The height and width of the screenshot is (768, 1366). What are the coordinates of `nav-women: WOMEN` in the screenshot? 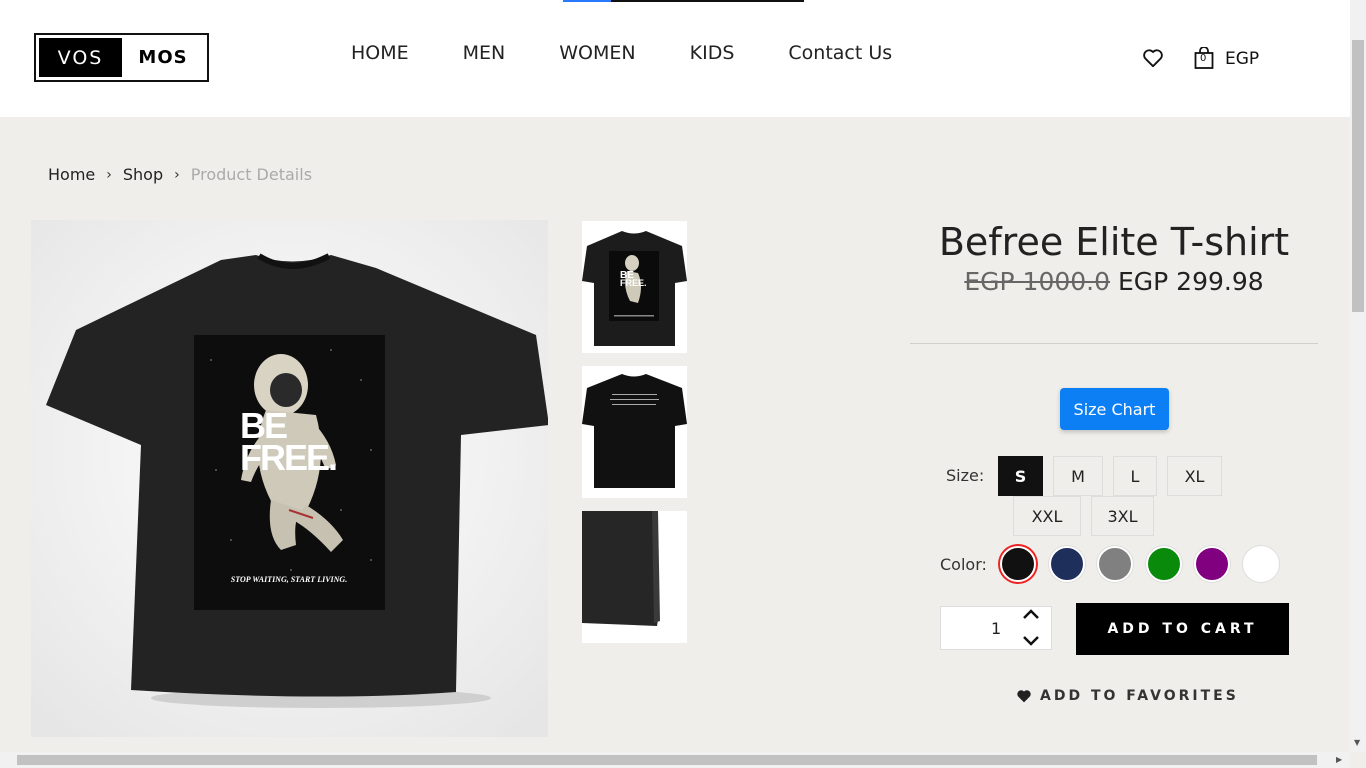 It's located at (597, 53).